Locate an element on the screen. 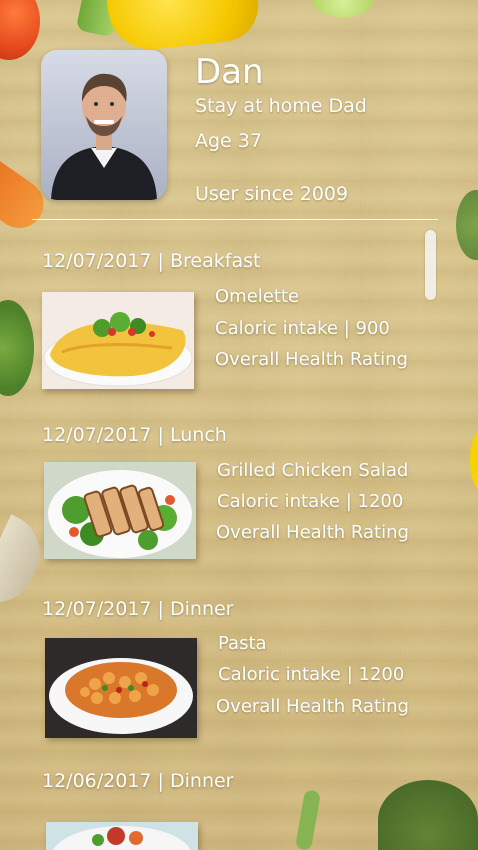 The image size is (478, 850). meal-calories-breakfast: Caloric intake | 900 is located at coordinates (302, 328).